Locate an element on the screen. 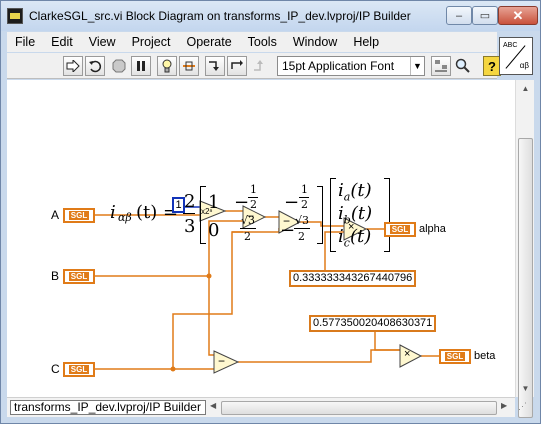 The image size is (541, 424). input-control-c: SGL is located at coordinates (79, 369).